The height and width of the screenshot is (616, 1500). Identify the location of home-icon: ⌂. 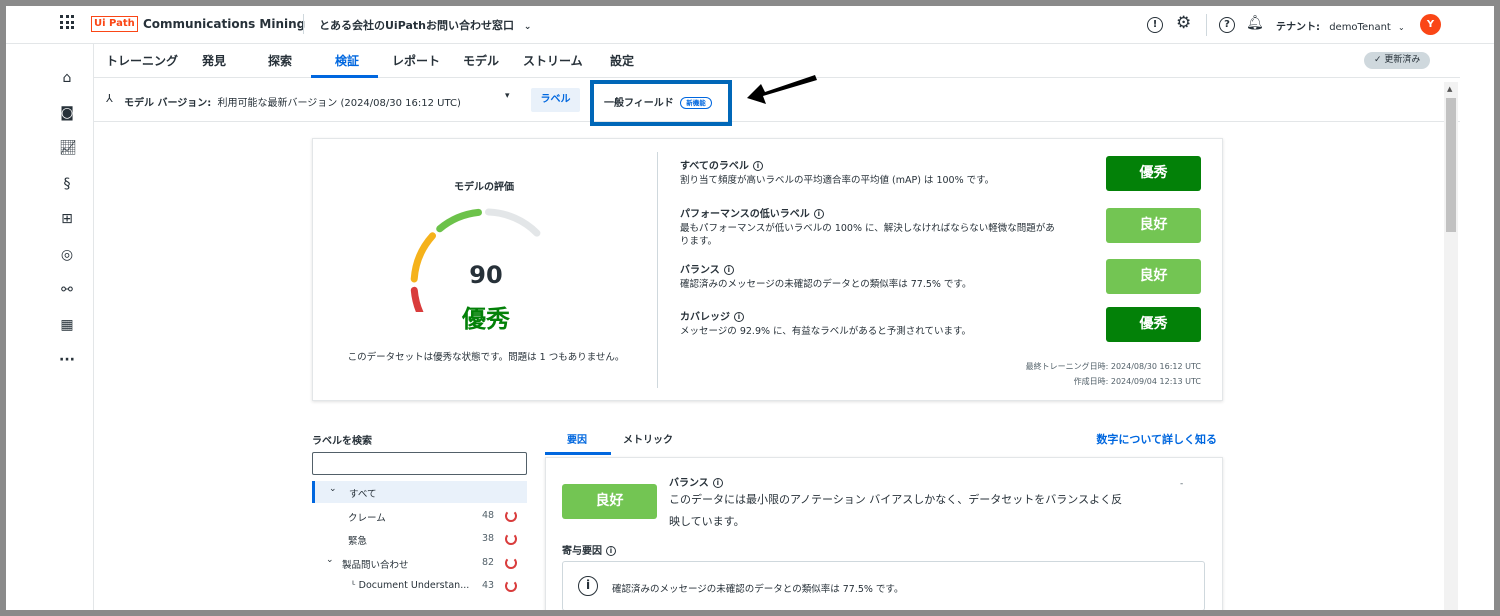
(67, 78).